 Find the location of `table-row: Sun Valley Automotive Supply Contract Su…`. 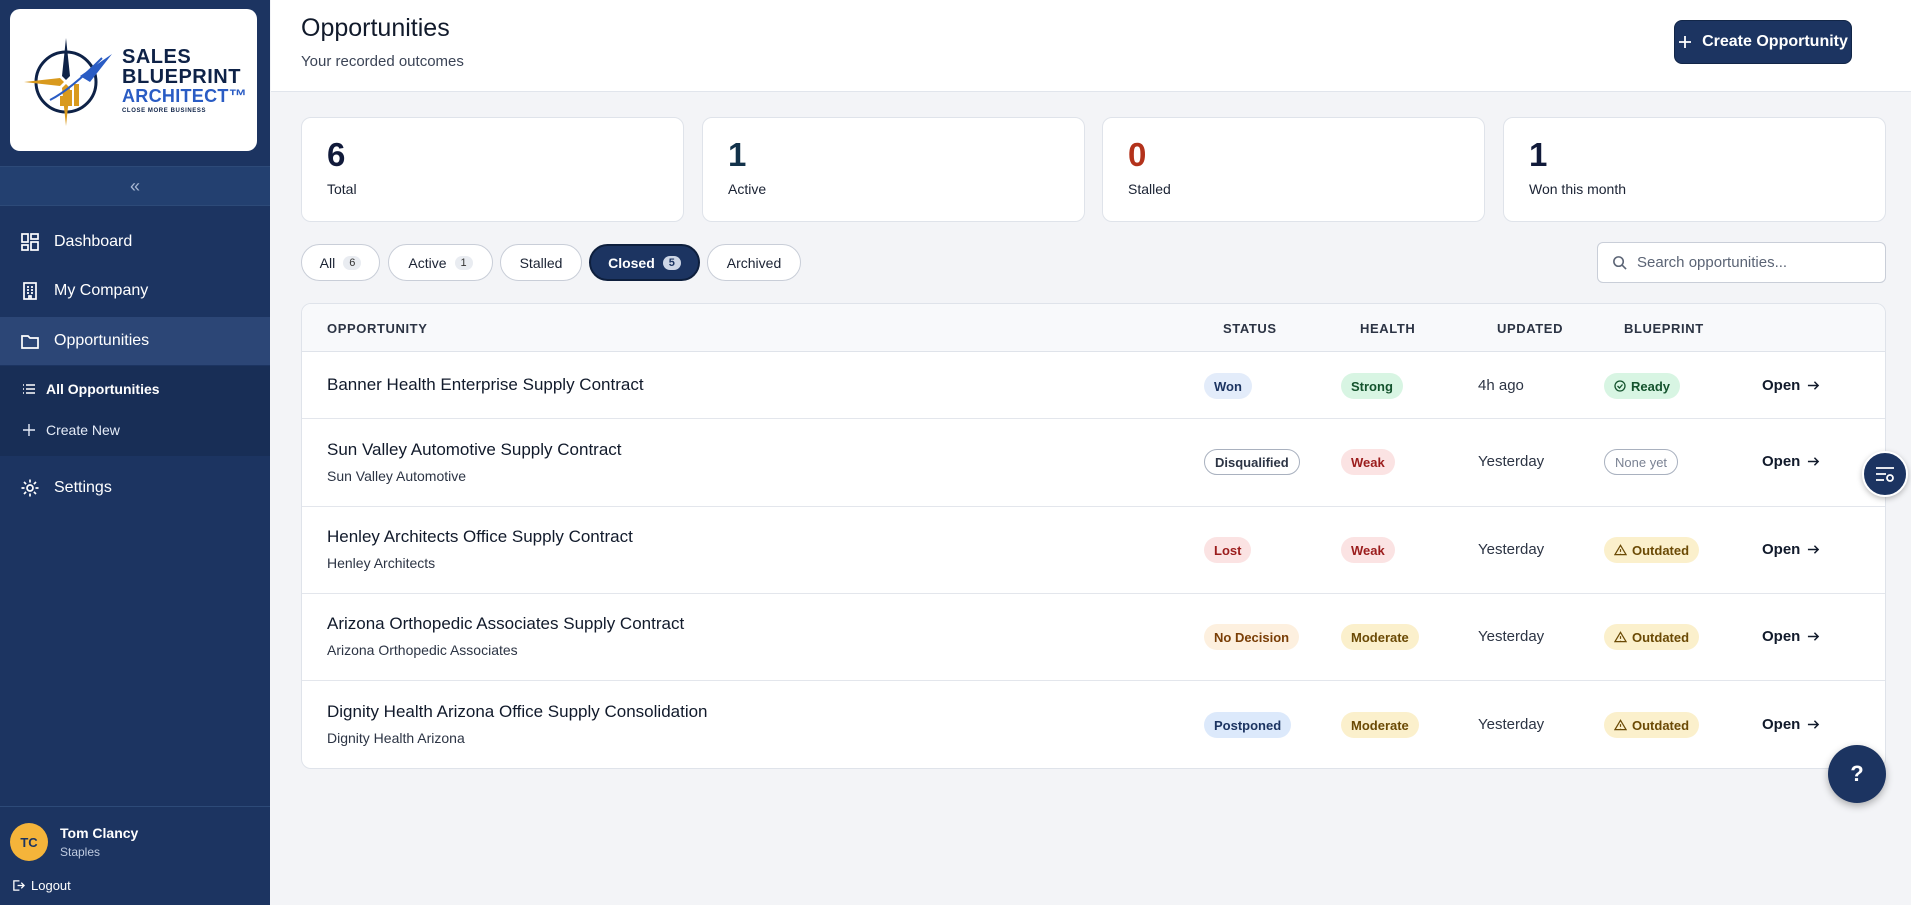

table-row: Sun Valley Automotive Supply Contract Su… is located at coordinates (1093, 463).